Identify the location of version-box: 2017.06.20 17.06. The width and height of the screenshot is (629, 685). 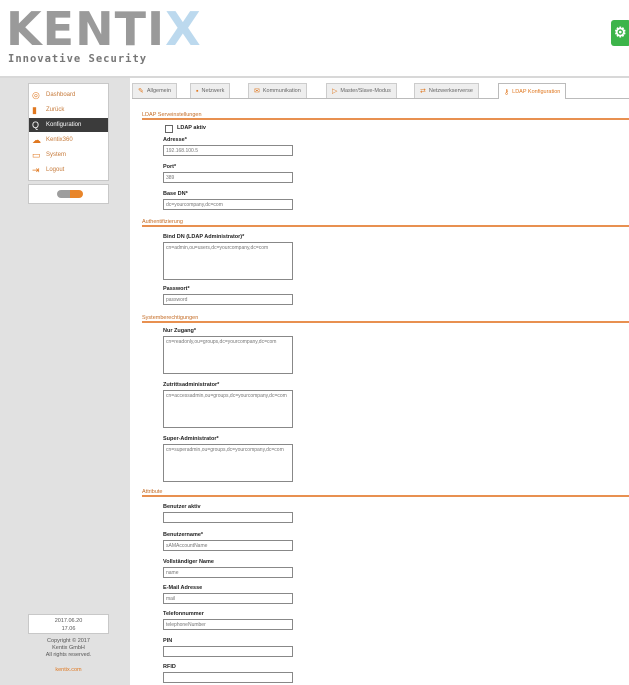
(68, 624).